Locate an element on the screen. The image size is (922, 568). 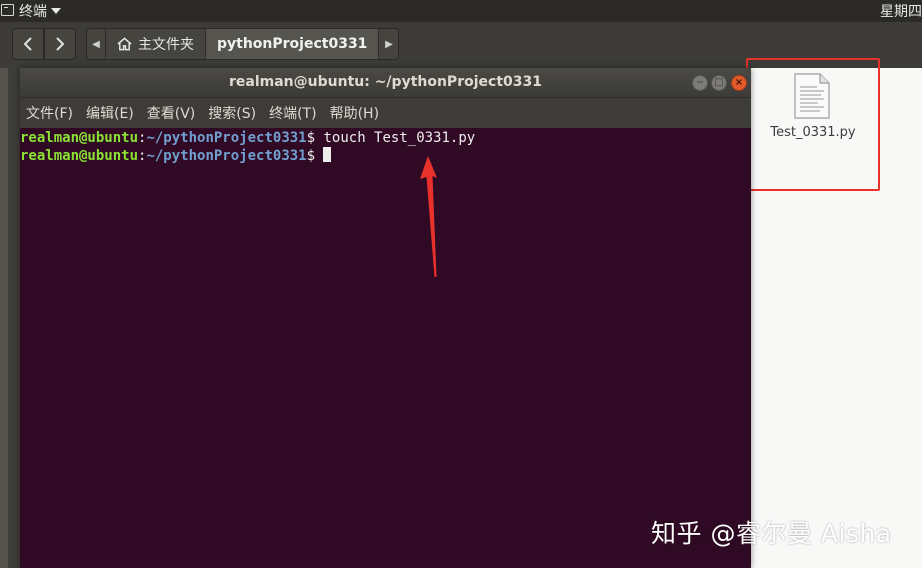
menu-file: 文件(F) is located at coordinates (49, 113).